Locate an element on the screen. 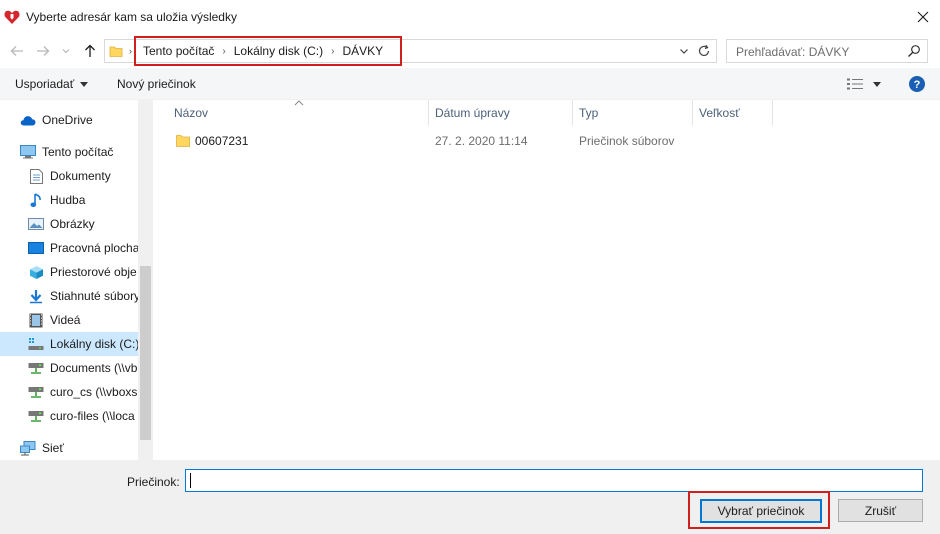 This screenshot has height=534, width=940. column-header-date: Dátum úpravy is located at coordinates (500, 113).